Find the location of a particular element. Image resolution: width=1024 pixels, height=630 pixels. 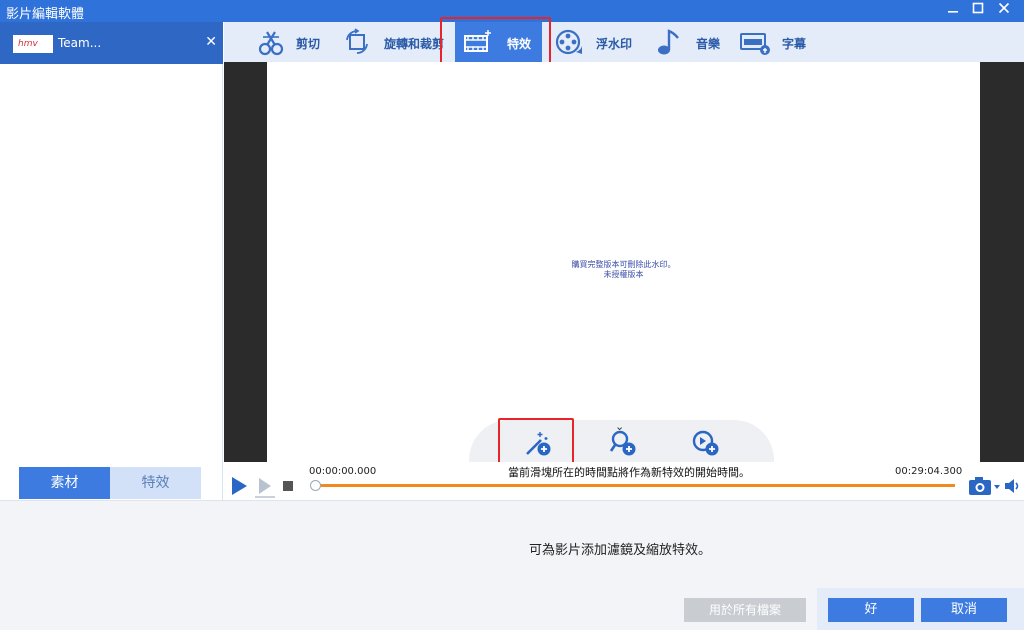

rotate-crop-icon is located at coordinates (357, 41).